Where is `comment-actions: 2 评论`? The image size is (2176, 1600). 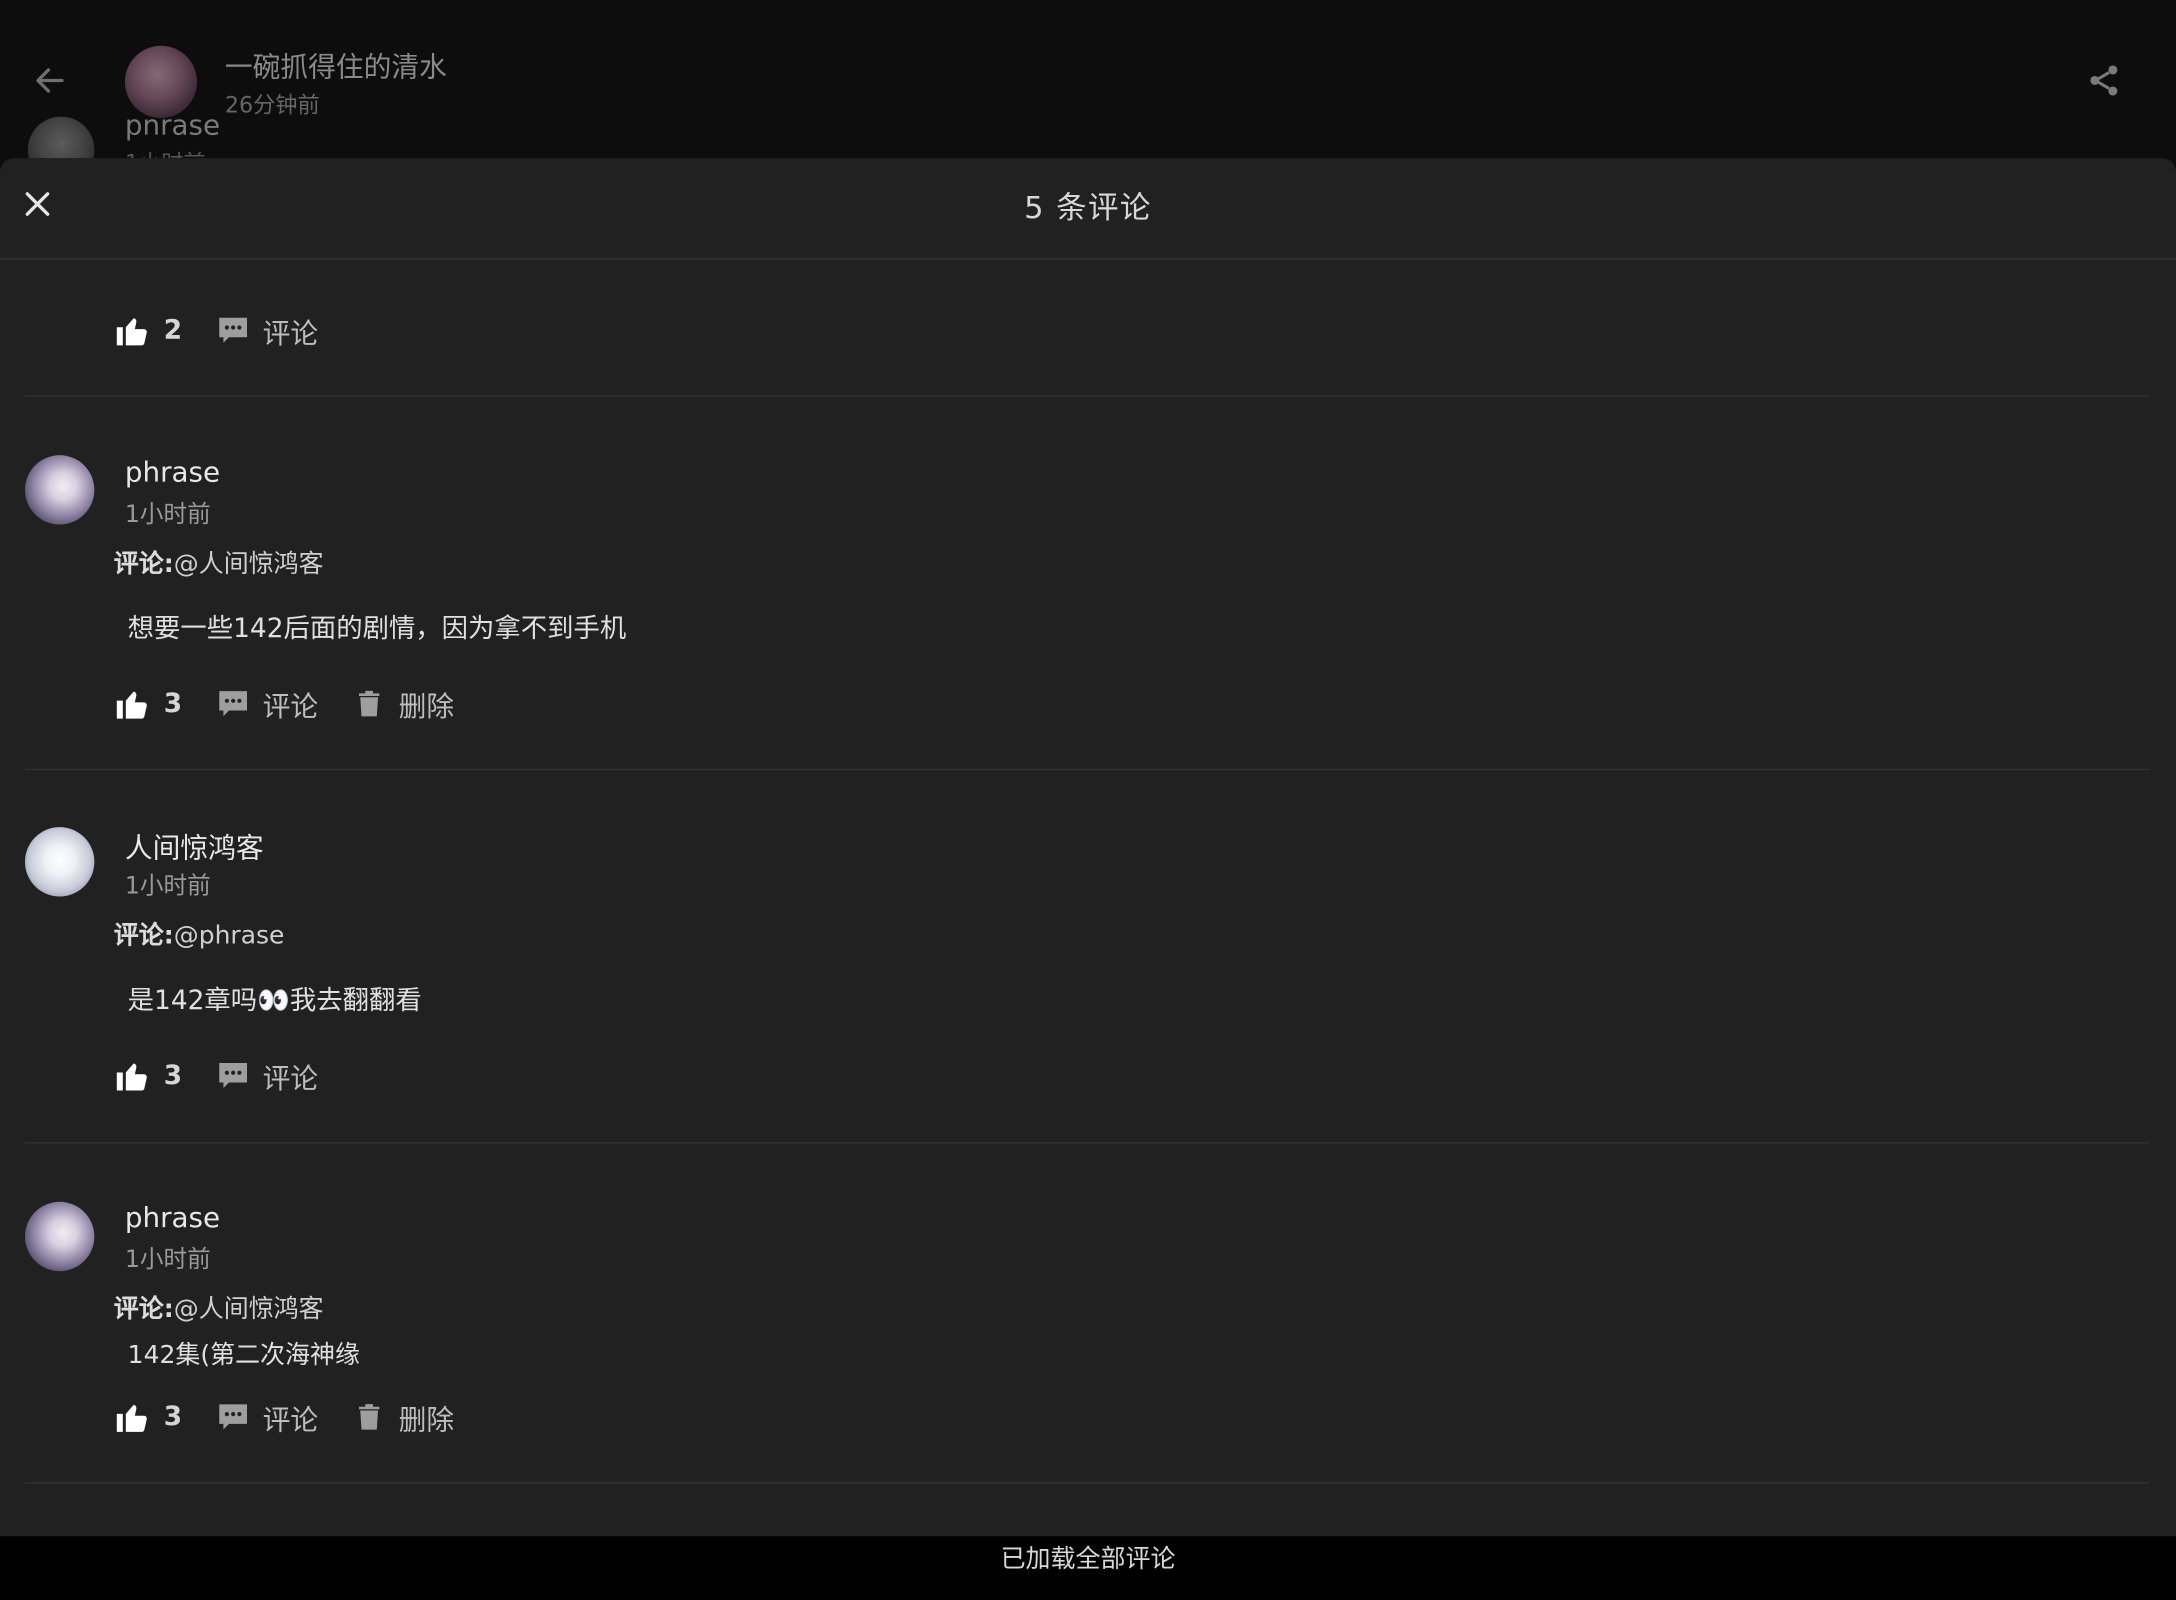 comment-actions: 2 评论 is located at coordinates (233, 330).